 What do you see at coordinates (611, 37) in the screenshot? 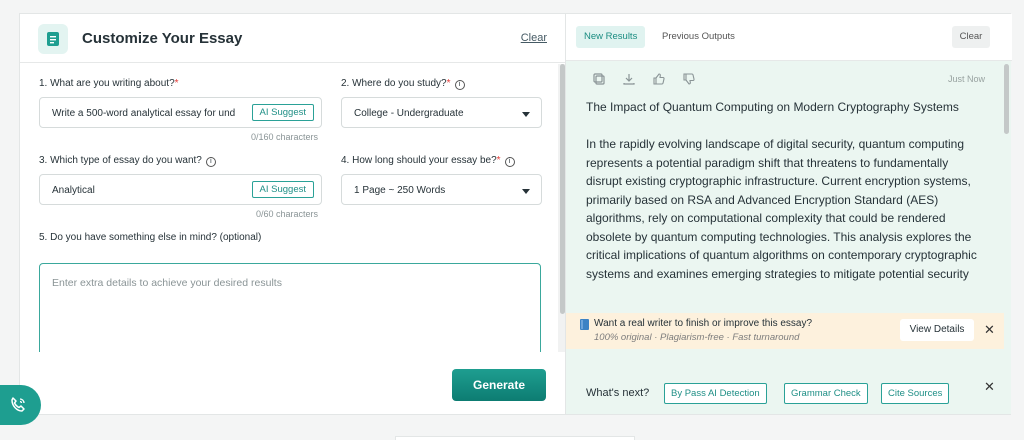
I see `tab-new-results: New Results` at bounding box center [611, 37].